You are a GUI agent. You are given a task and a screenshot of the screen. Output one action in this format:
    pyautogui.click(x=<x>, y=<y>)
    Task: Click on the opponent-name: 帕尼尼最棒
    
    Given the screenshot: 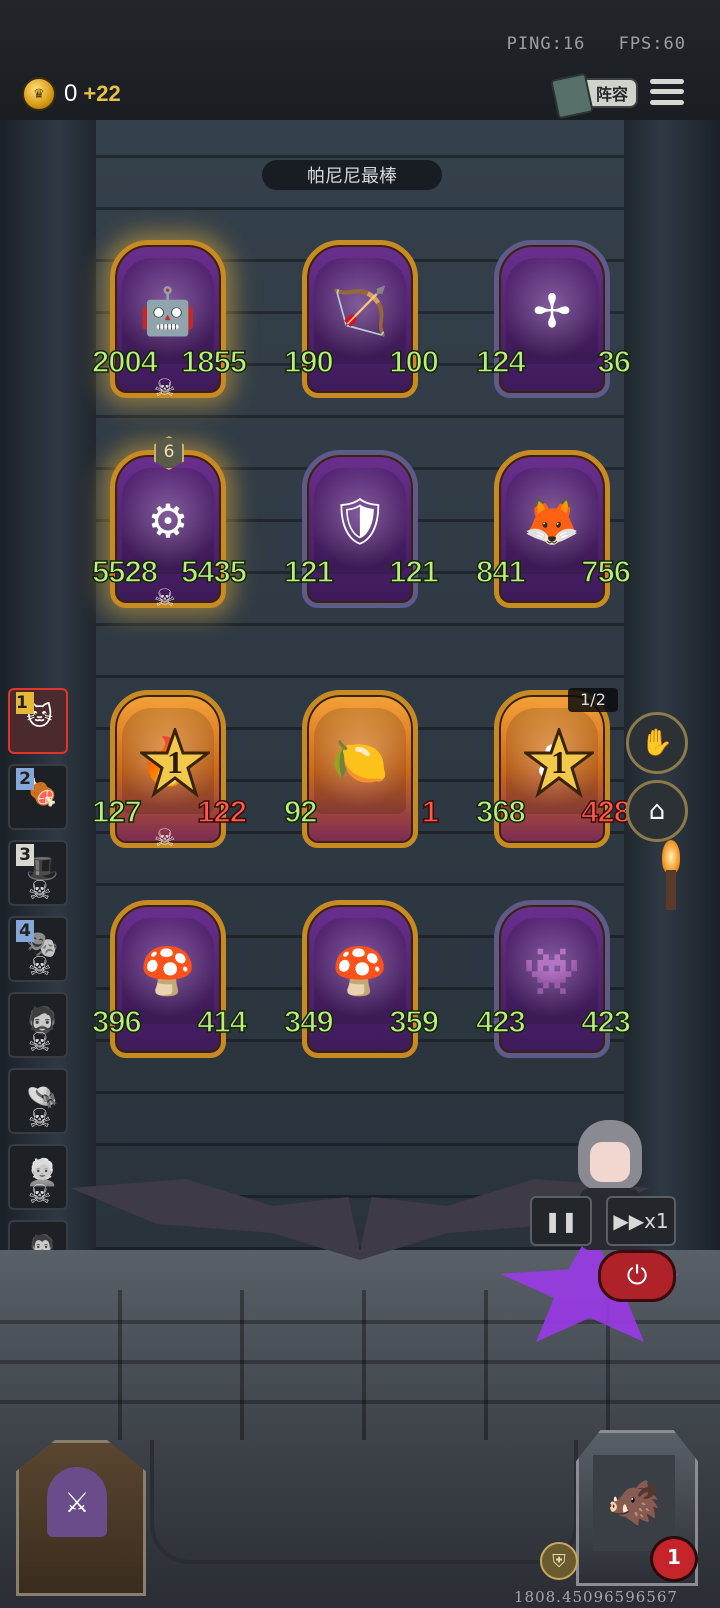 What is the action you would take?
    pyautogui.click(x=352, y=176)
    